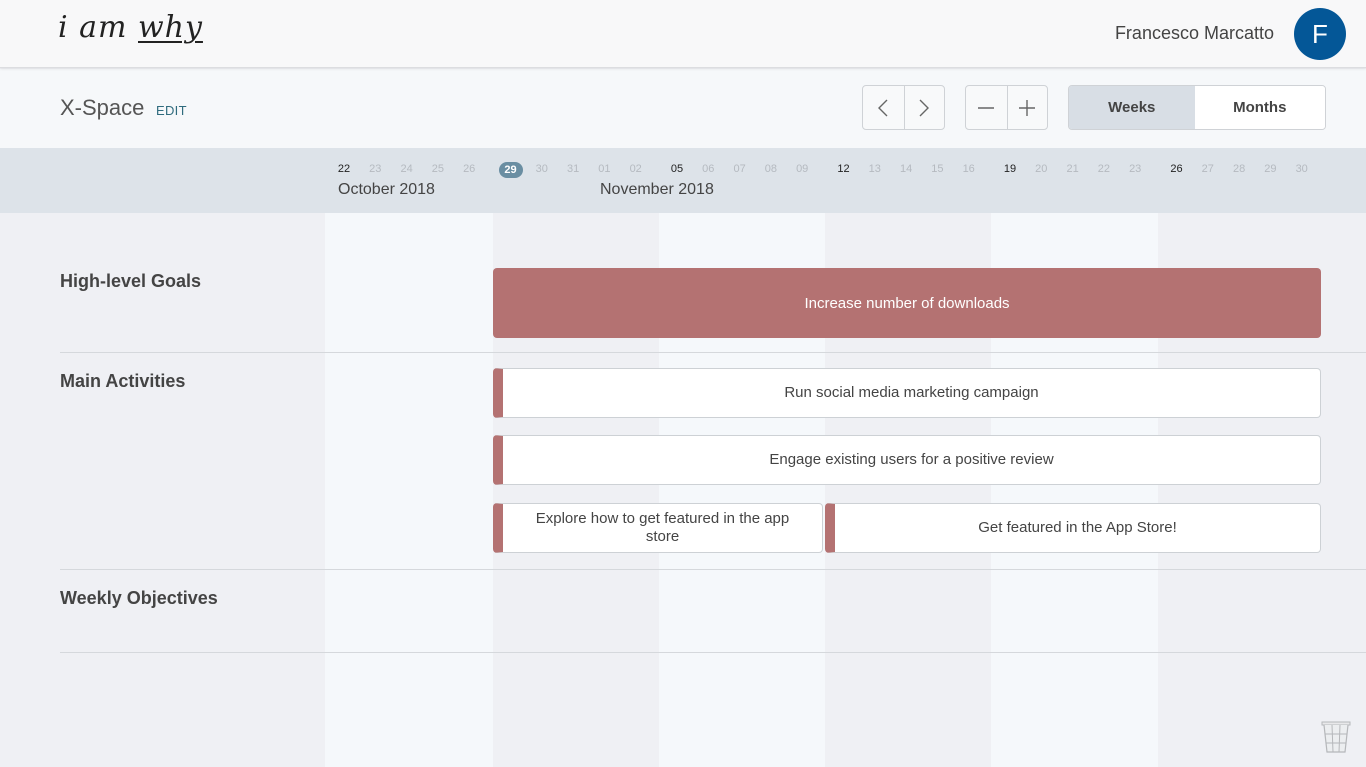 This screenshot has width=1366, height=767. I want to click on activity-card: Run social media marketing campaign, so click(907, 393).